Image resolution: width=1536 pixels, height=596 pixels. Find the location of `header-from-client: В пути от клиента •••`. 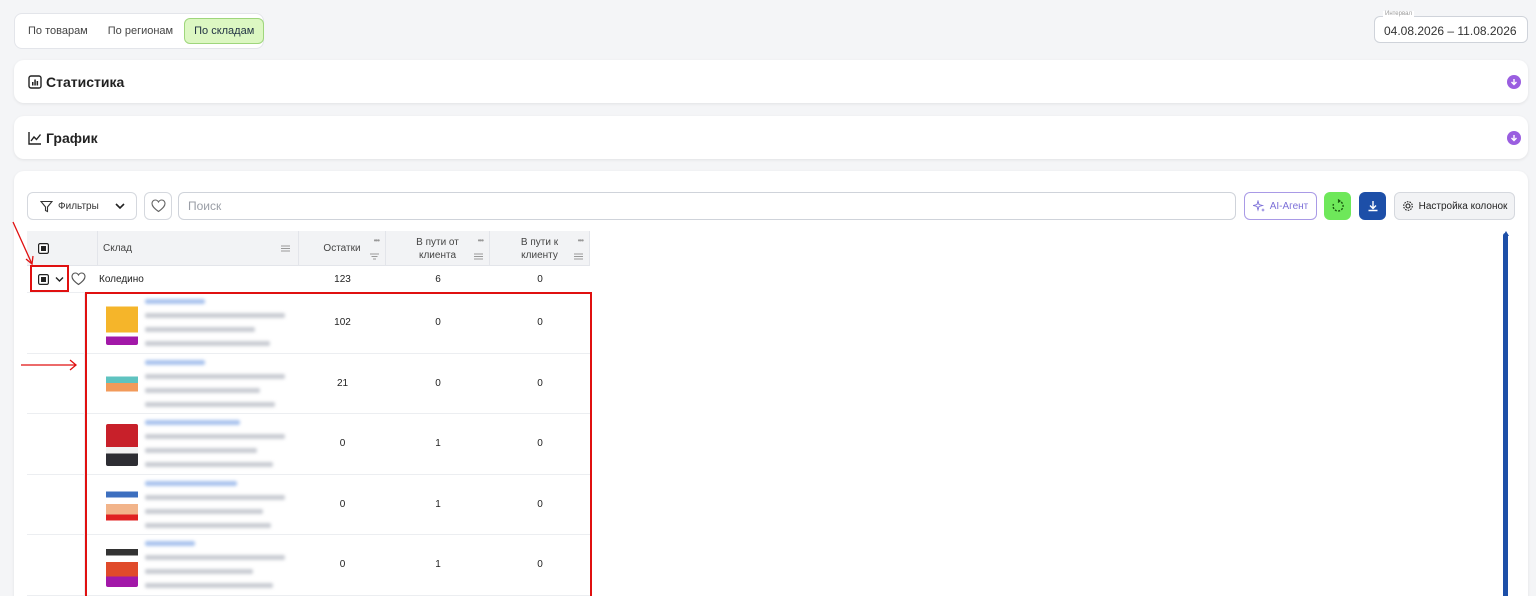

header-from-client: В пути от клиента ••• is located at coordinates (438, 248).